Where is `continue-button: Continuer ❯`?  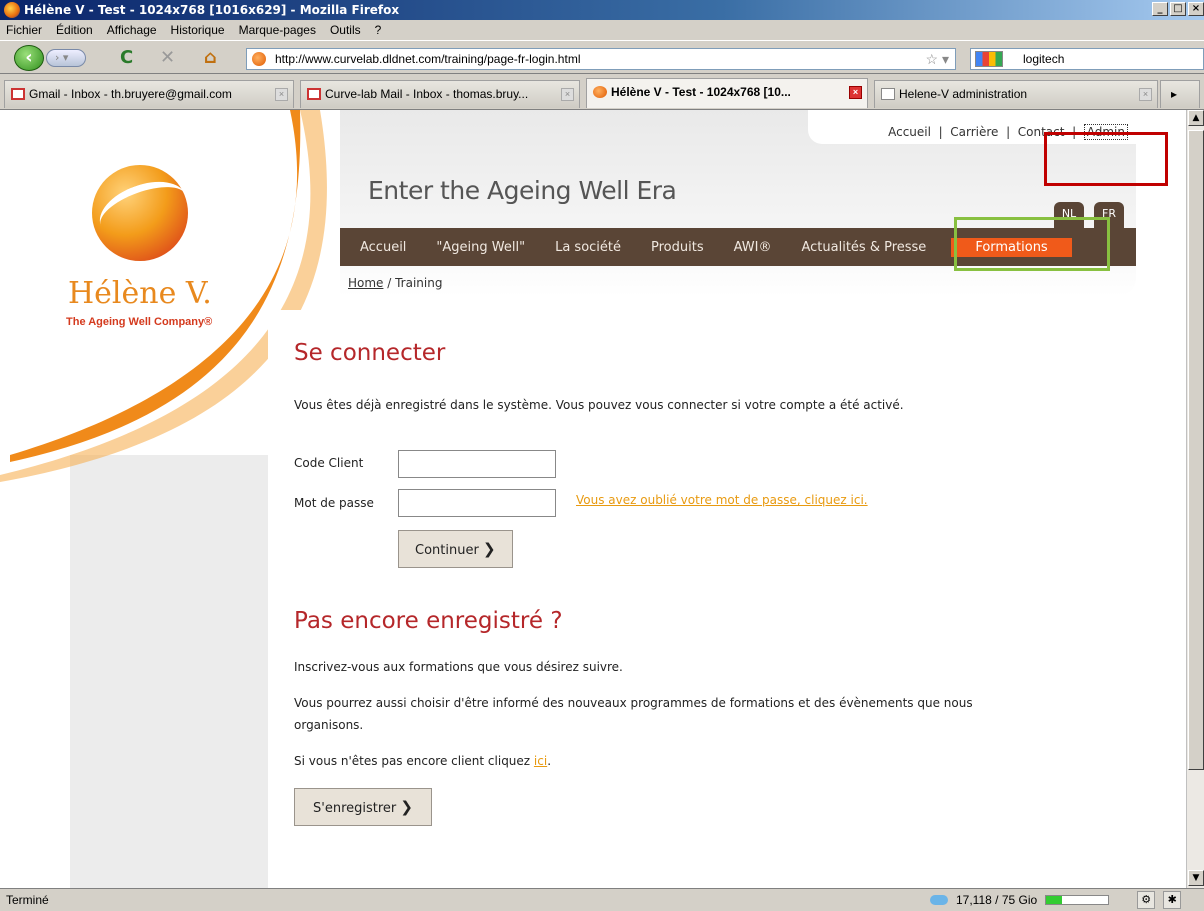 continue-button: Continuer ❯ is located at coordinates (455, 549).